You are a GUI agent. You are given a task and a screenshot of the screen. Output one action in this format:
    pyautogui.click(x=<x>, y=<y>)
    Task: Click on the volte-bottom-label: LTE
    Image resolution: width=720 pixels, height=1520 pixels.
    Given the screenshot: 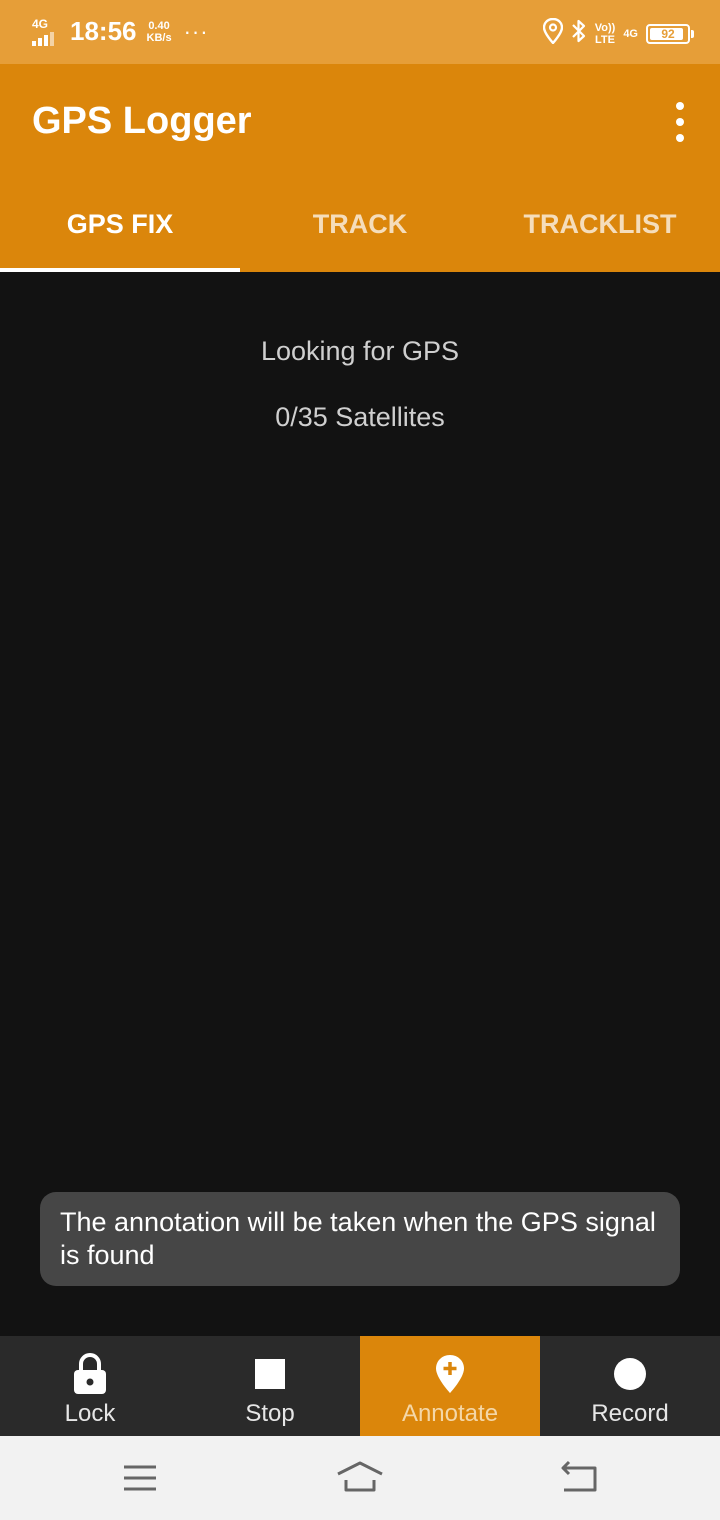 What is the action you would take?
    pyautogui.click(x=605, y=39)
    